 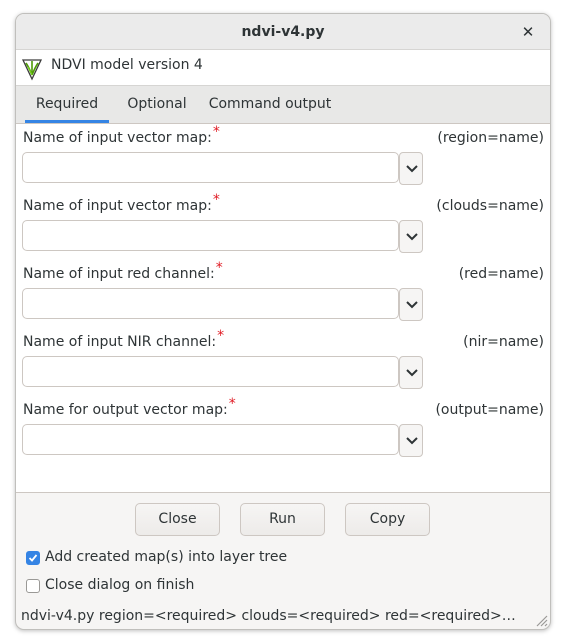 I want to click on field-clouds: Name of input vector map:* (clouds=name), so click(x=283, y=225).